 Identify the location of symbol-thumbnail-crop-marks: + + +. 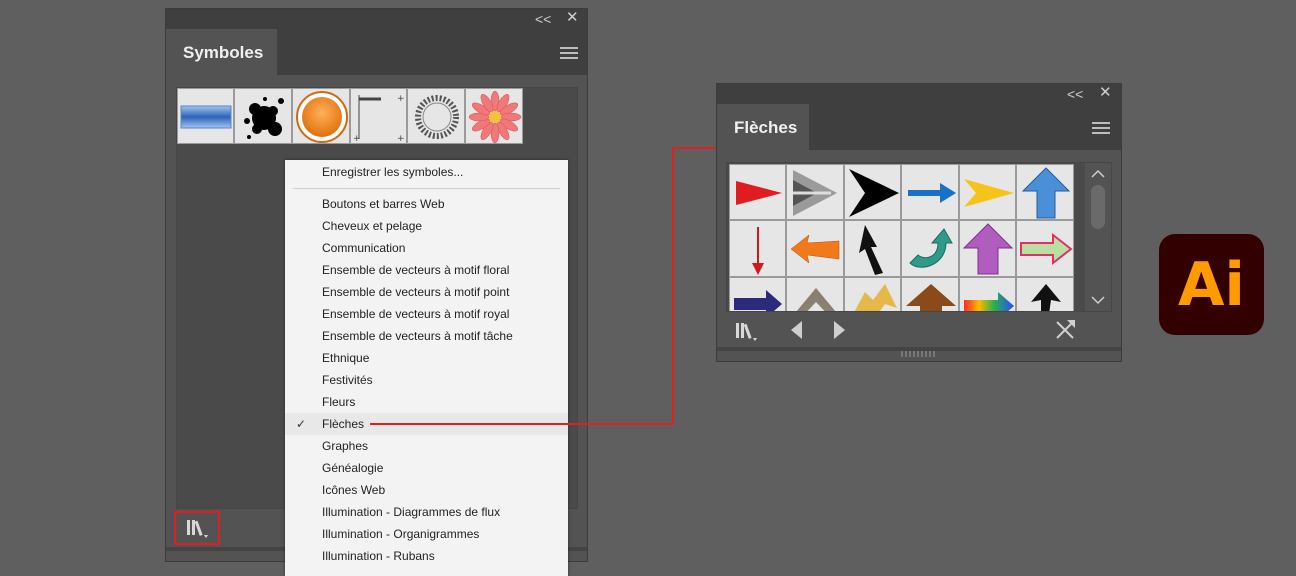
(378, 116).